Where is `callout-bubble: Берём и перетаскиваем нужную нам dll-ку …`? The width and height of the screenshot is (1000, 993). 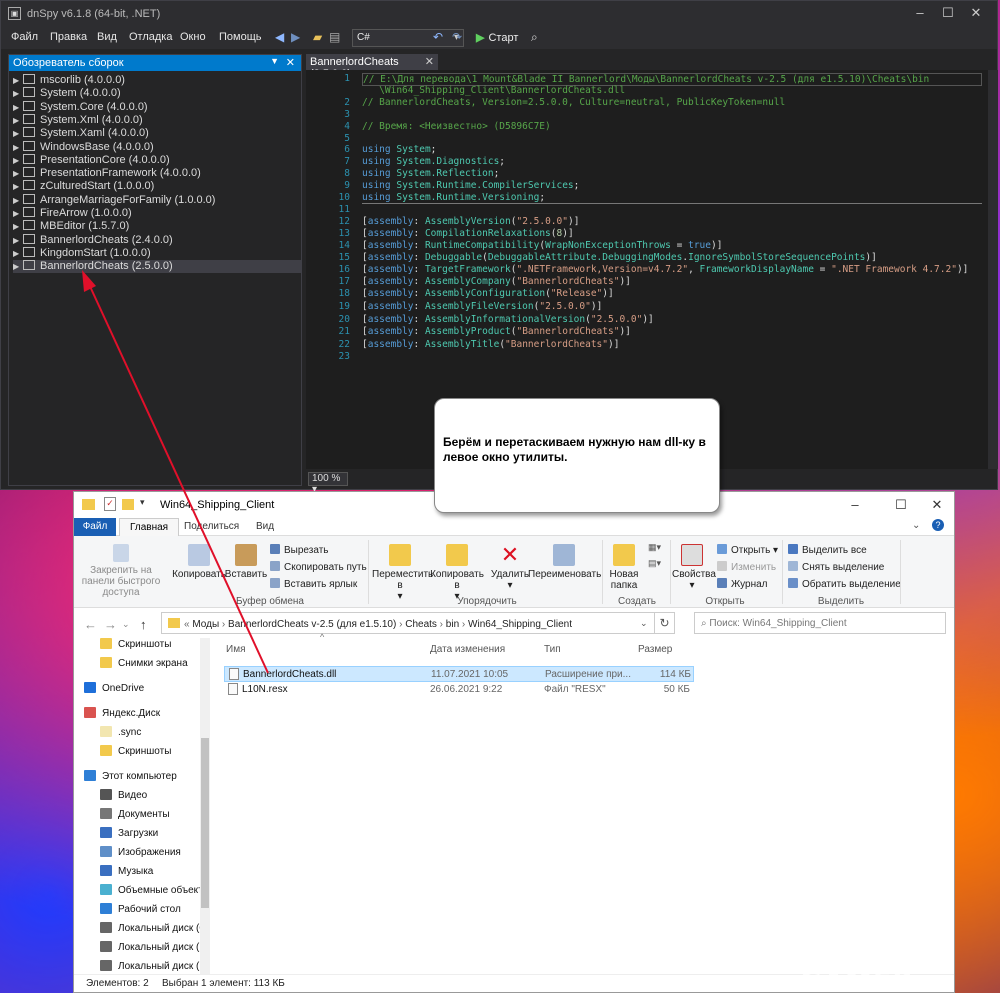
callout-bubble: Берём и перетаскиваем нужную нам dll-ку … is located at coordinates (577, 455).